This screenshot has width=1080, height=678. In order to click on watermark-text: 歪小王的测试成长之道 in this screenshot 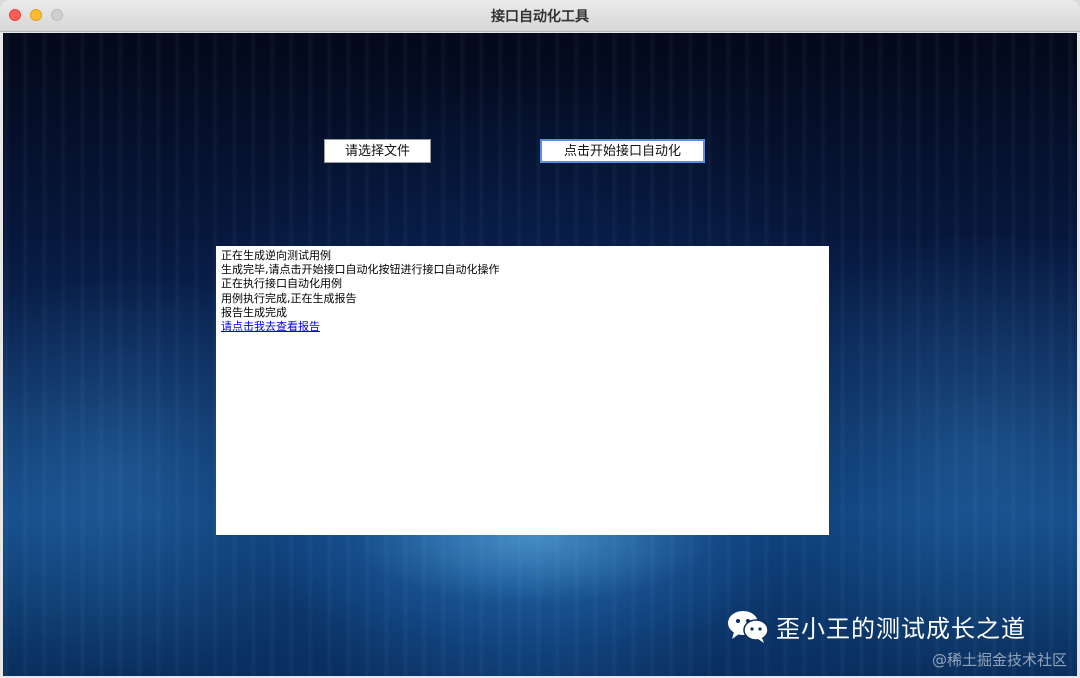, I will do `click(901, 628)`.